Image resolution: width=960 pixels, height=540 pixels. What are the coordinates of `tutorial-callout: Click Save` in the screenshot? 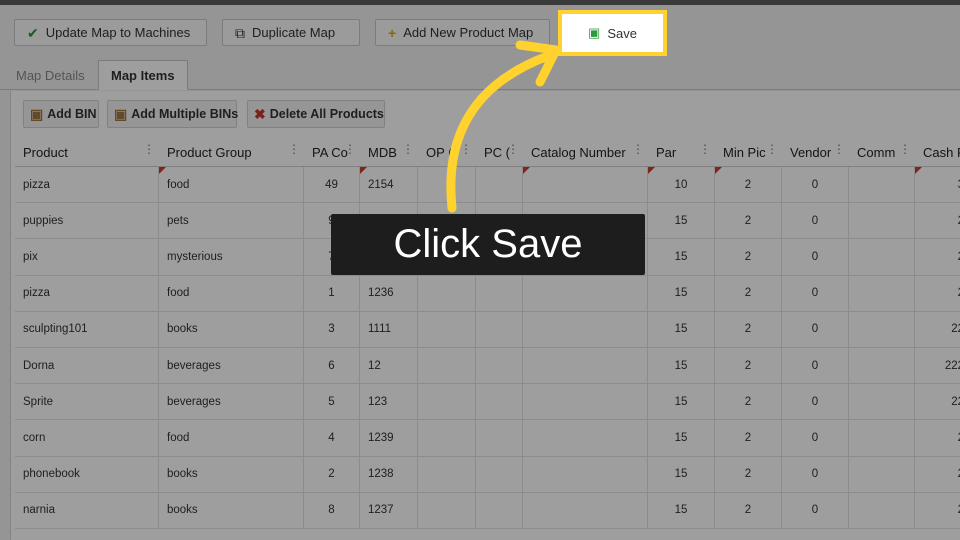 It's located at (488, 244).